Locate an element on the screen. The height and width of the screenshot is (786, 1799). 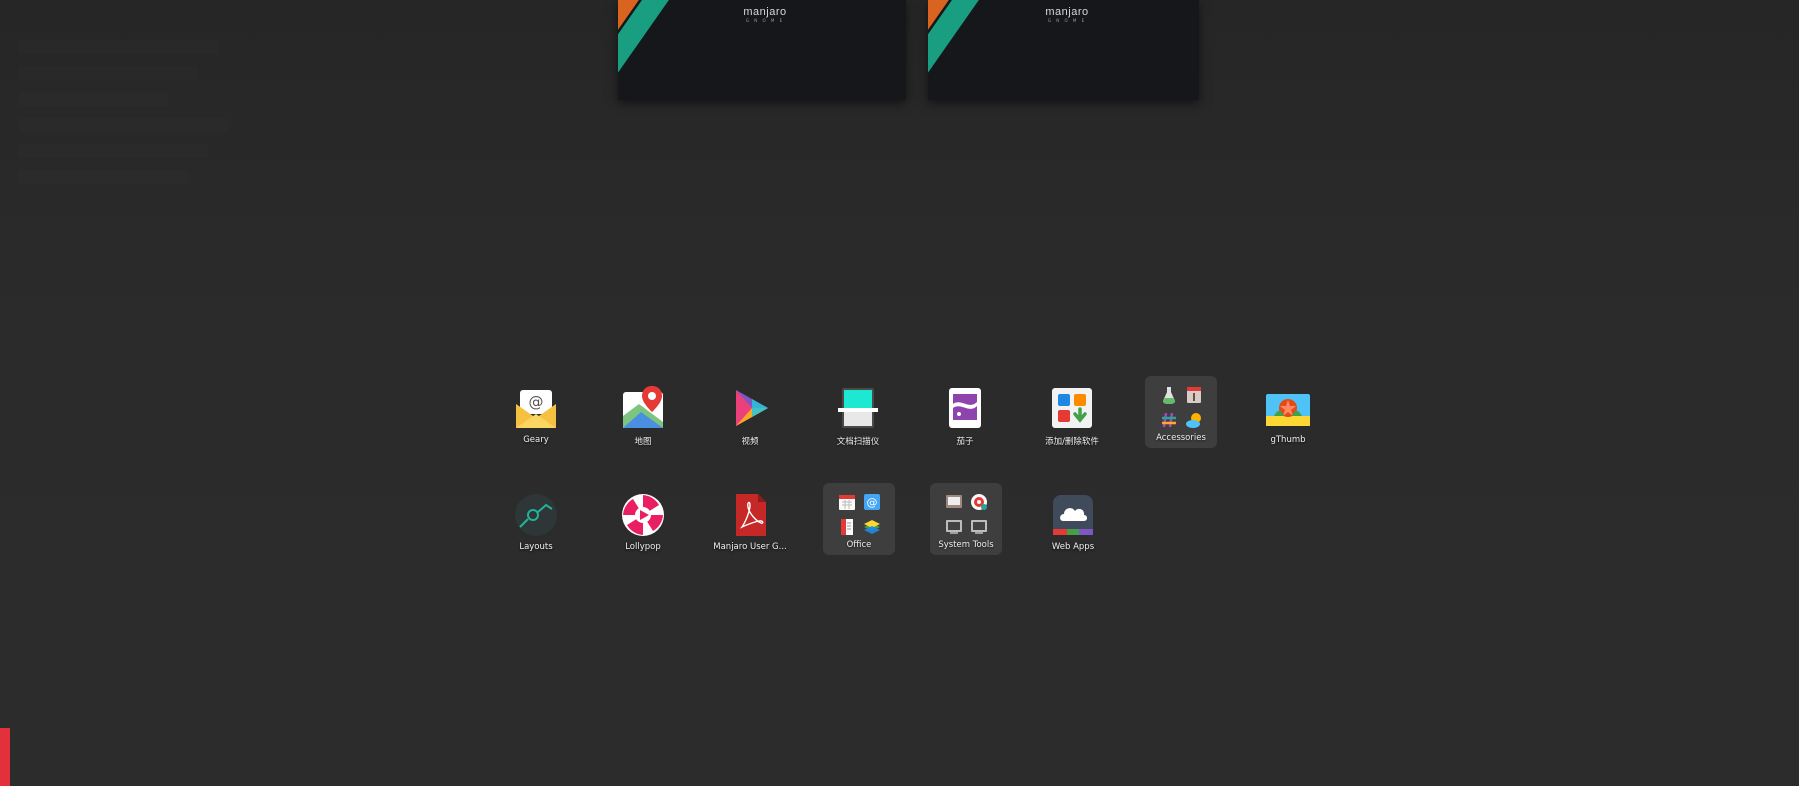
terminal-icon is located at coordinates (954, 527).